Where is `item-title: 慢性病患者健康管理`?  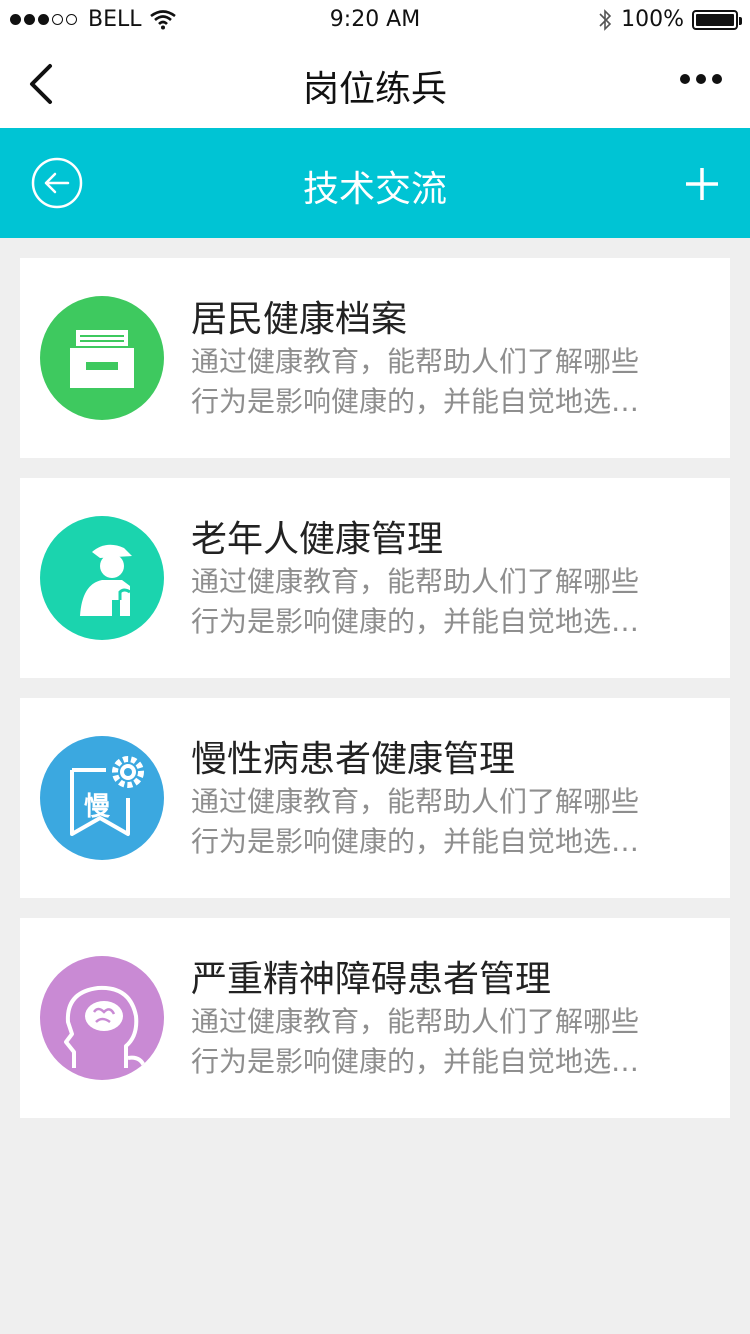
item-title: 慢性病患者健康管理 is located at coordinates (353, 759).